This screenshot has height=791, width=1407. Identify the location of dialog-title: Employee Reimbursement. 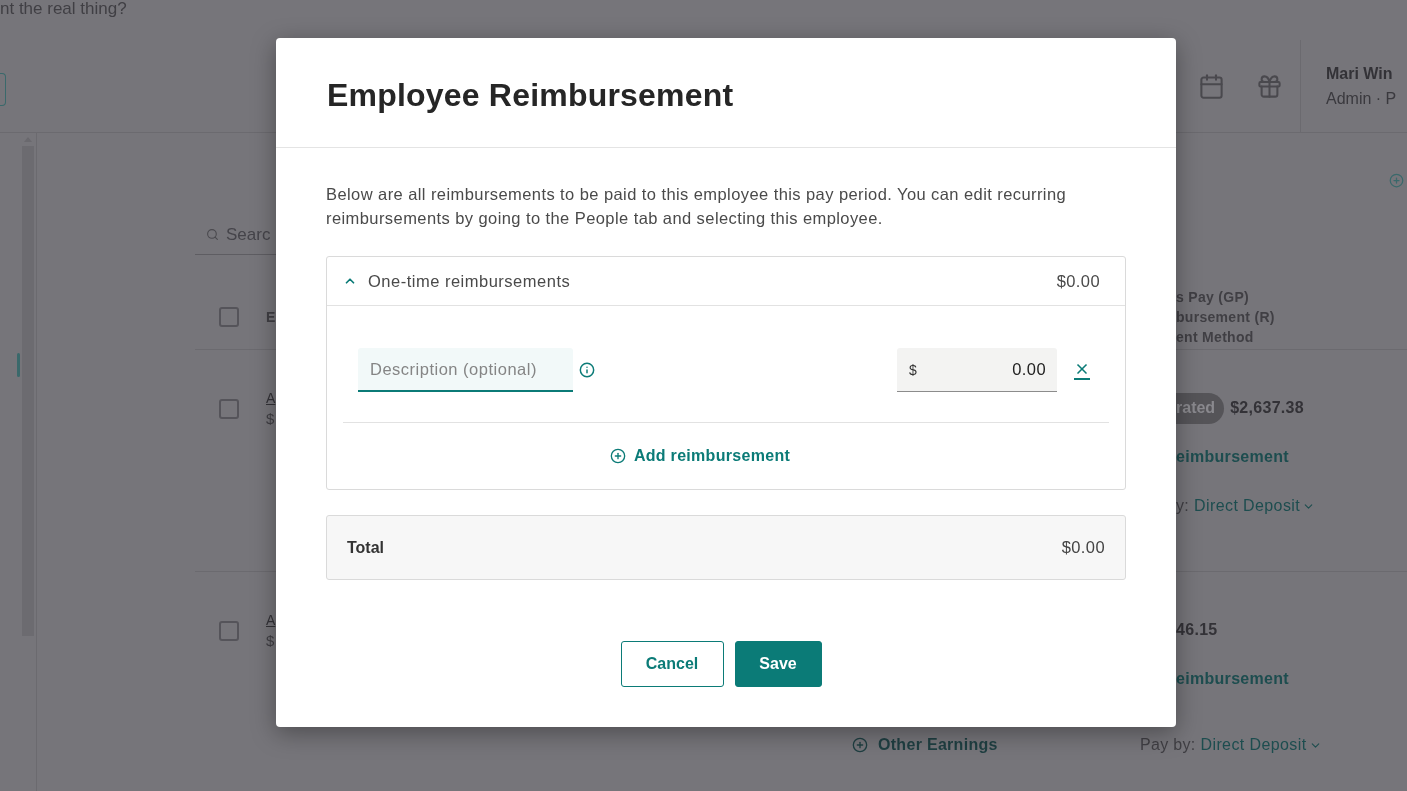
(530, 95).